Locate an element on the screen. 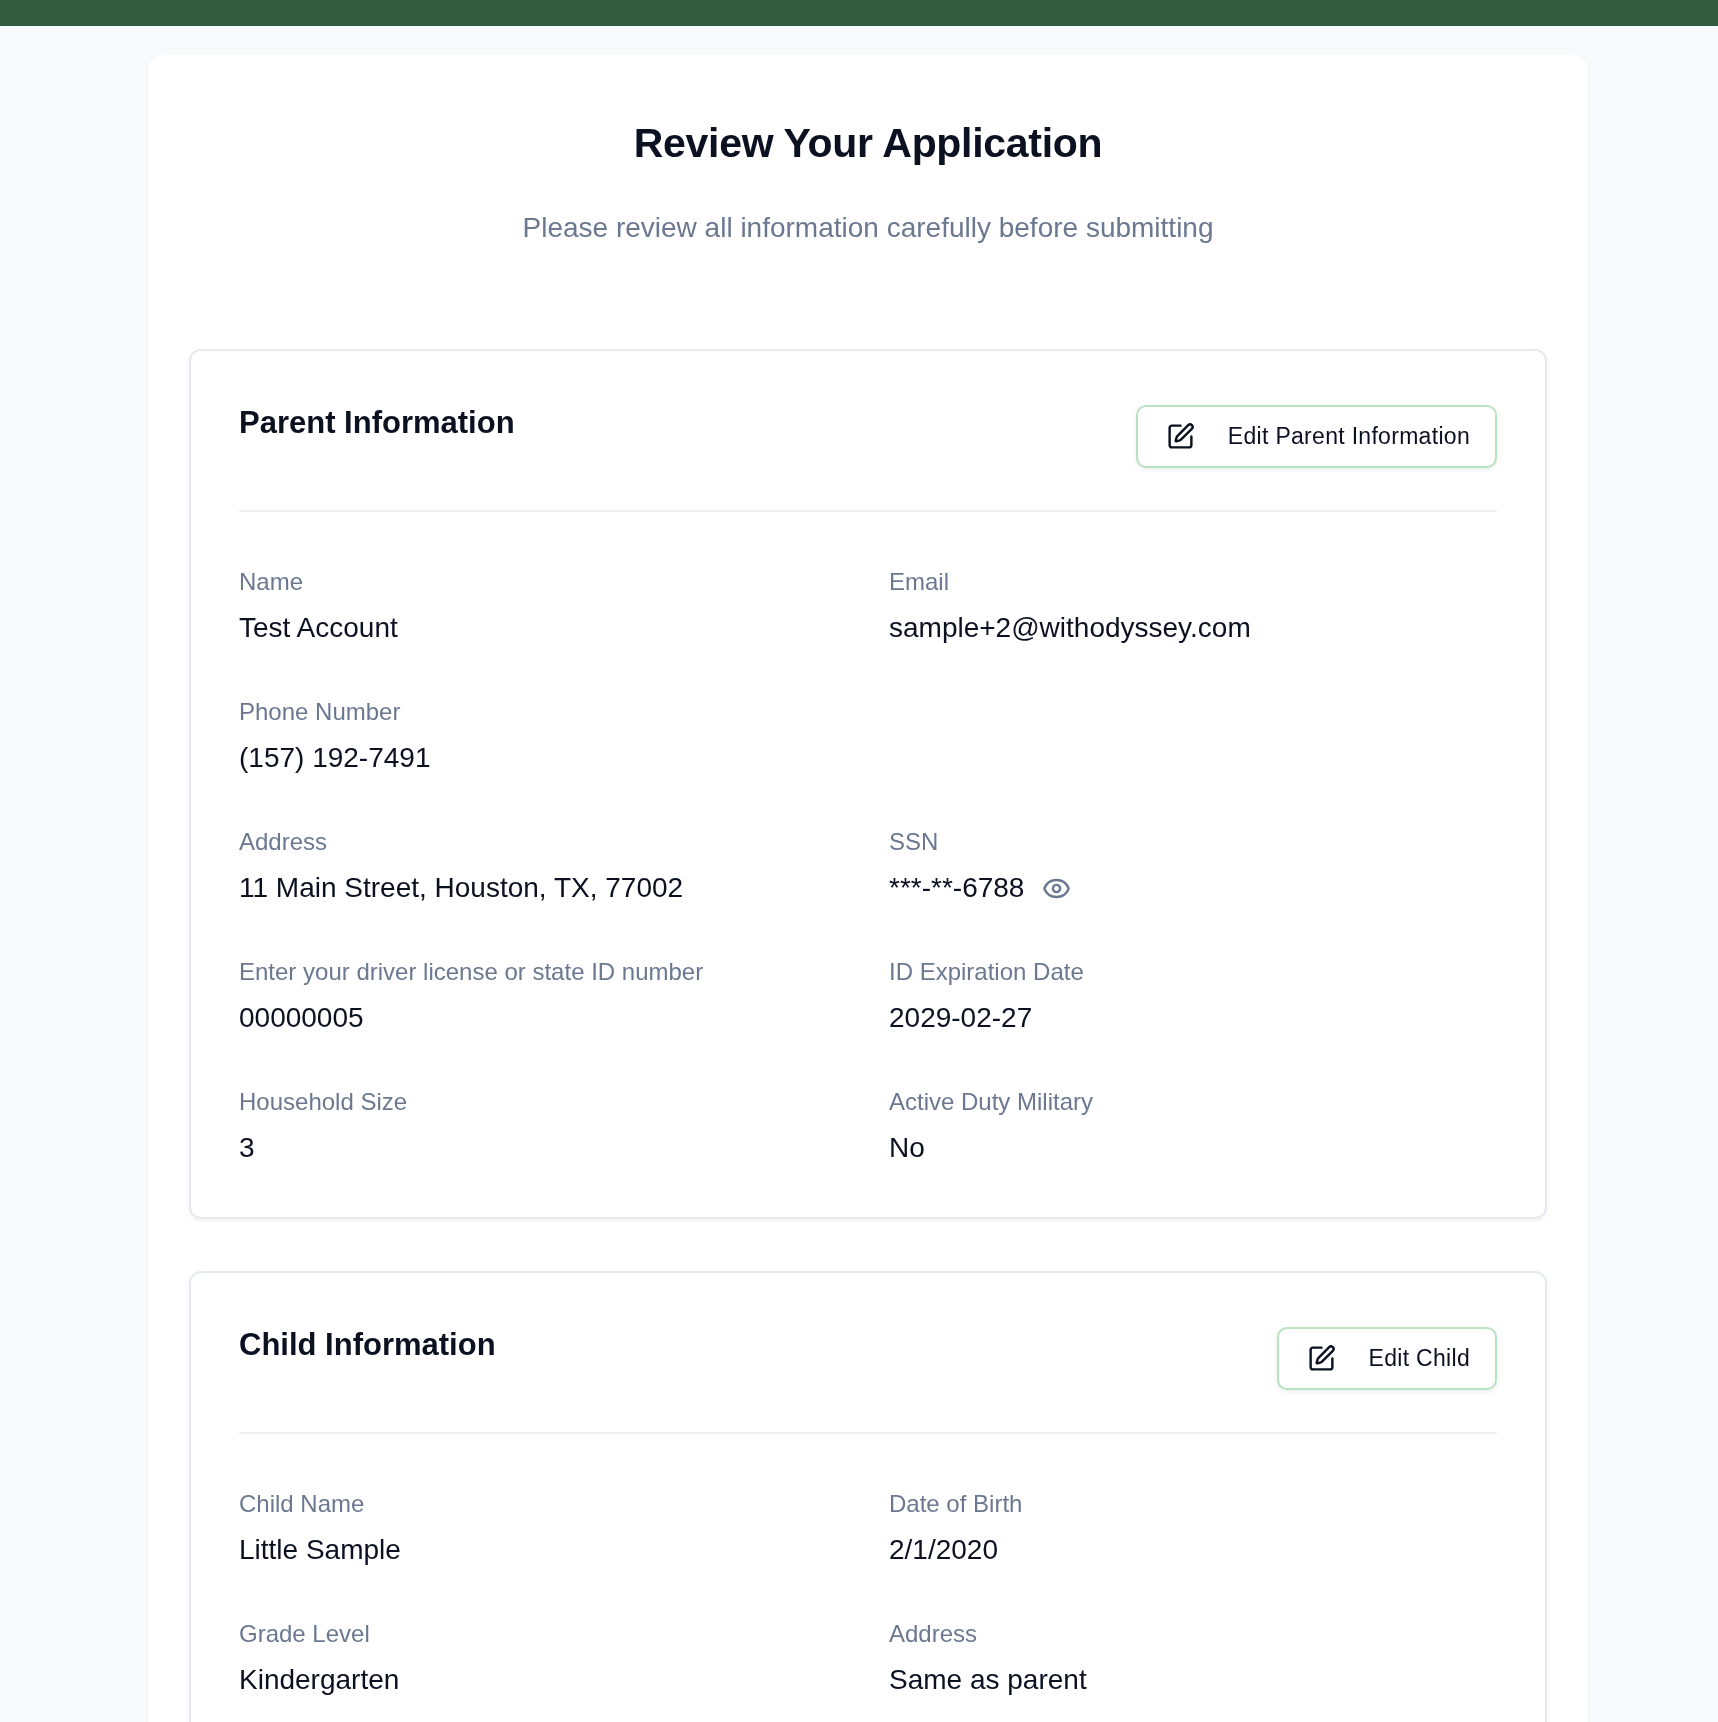 This screenshot has width=1718, height=1722. field-label: SSN is located at coordinates (914, 842).